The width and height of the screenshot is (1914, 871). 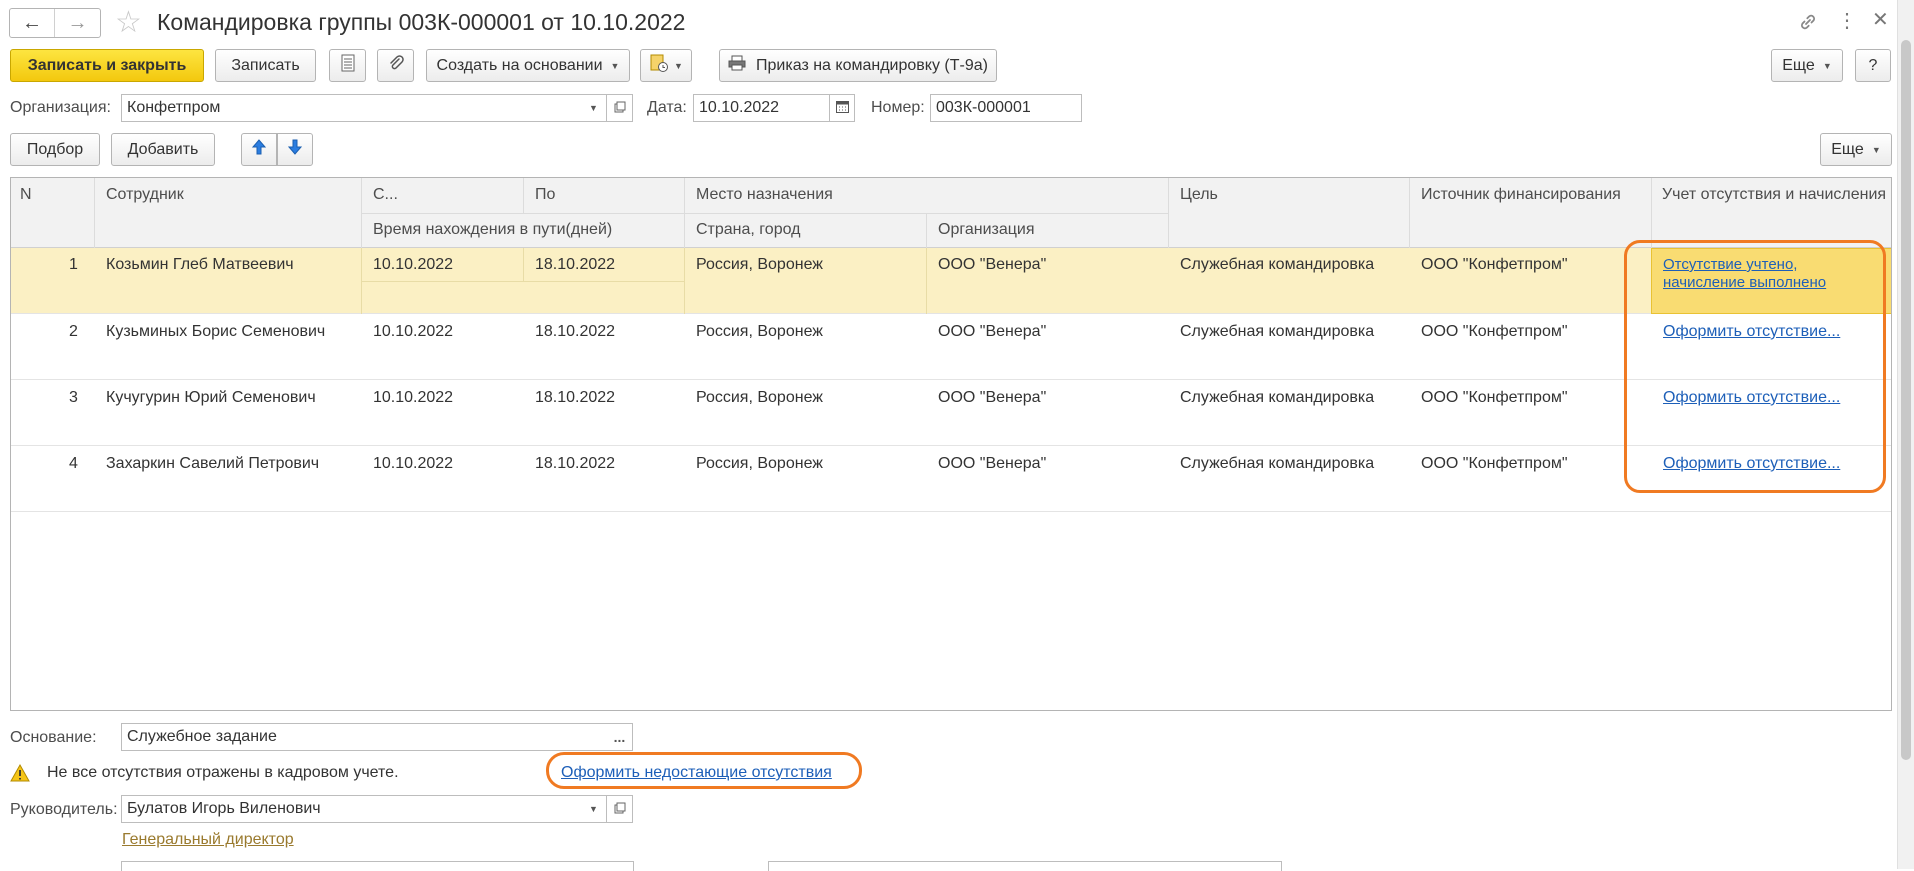 I want to click on more-label: Еще, so click(x=1798, y=65).